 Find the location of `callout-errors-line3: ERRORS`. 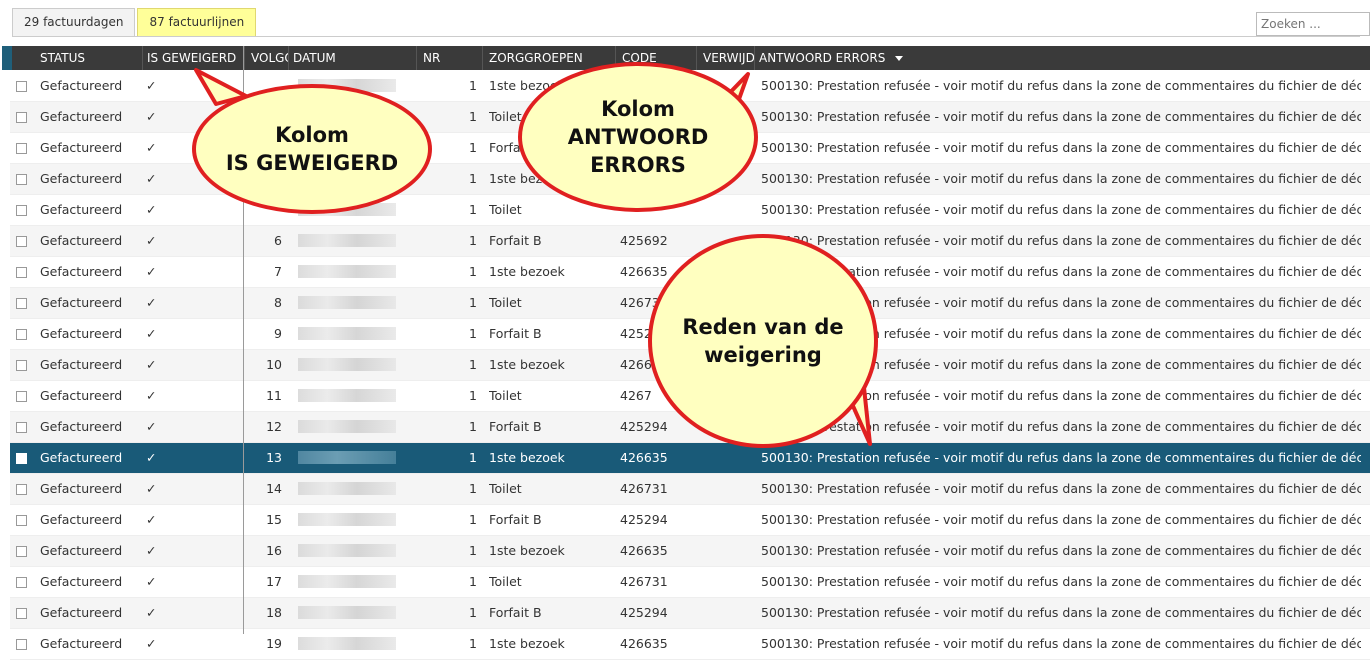

callout-errors-line3: ERRORS is located at coordinates (638, 165).